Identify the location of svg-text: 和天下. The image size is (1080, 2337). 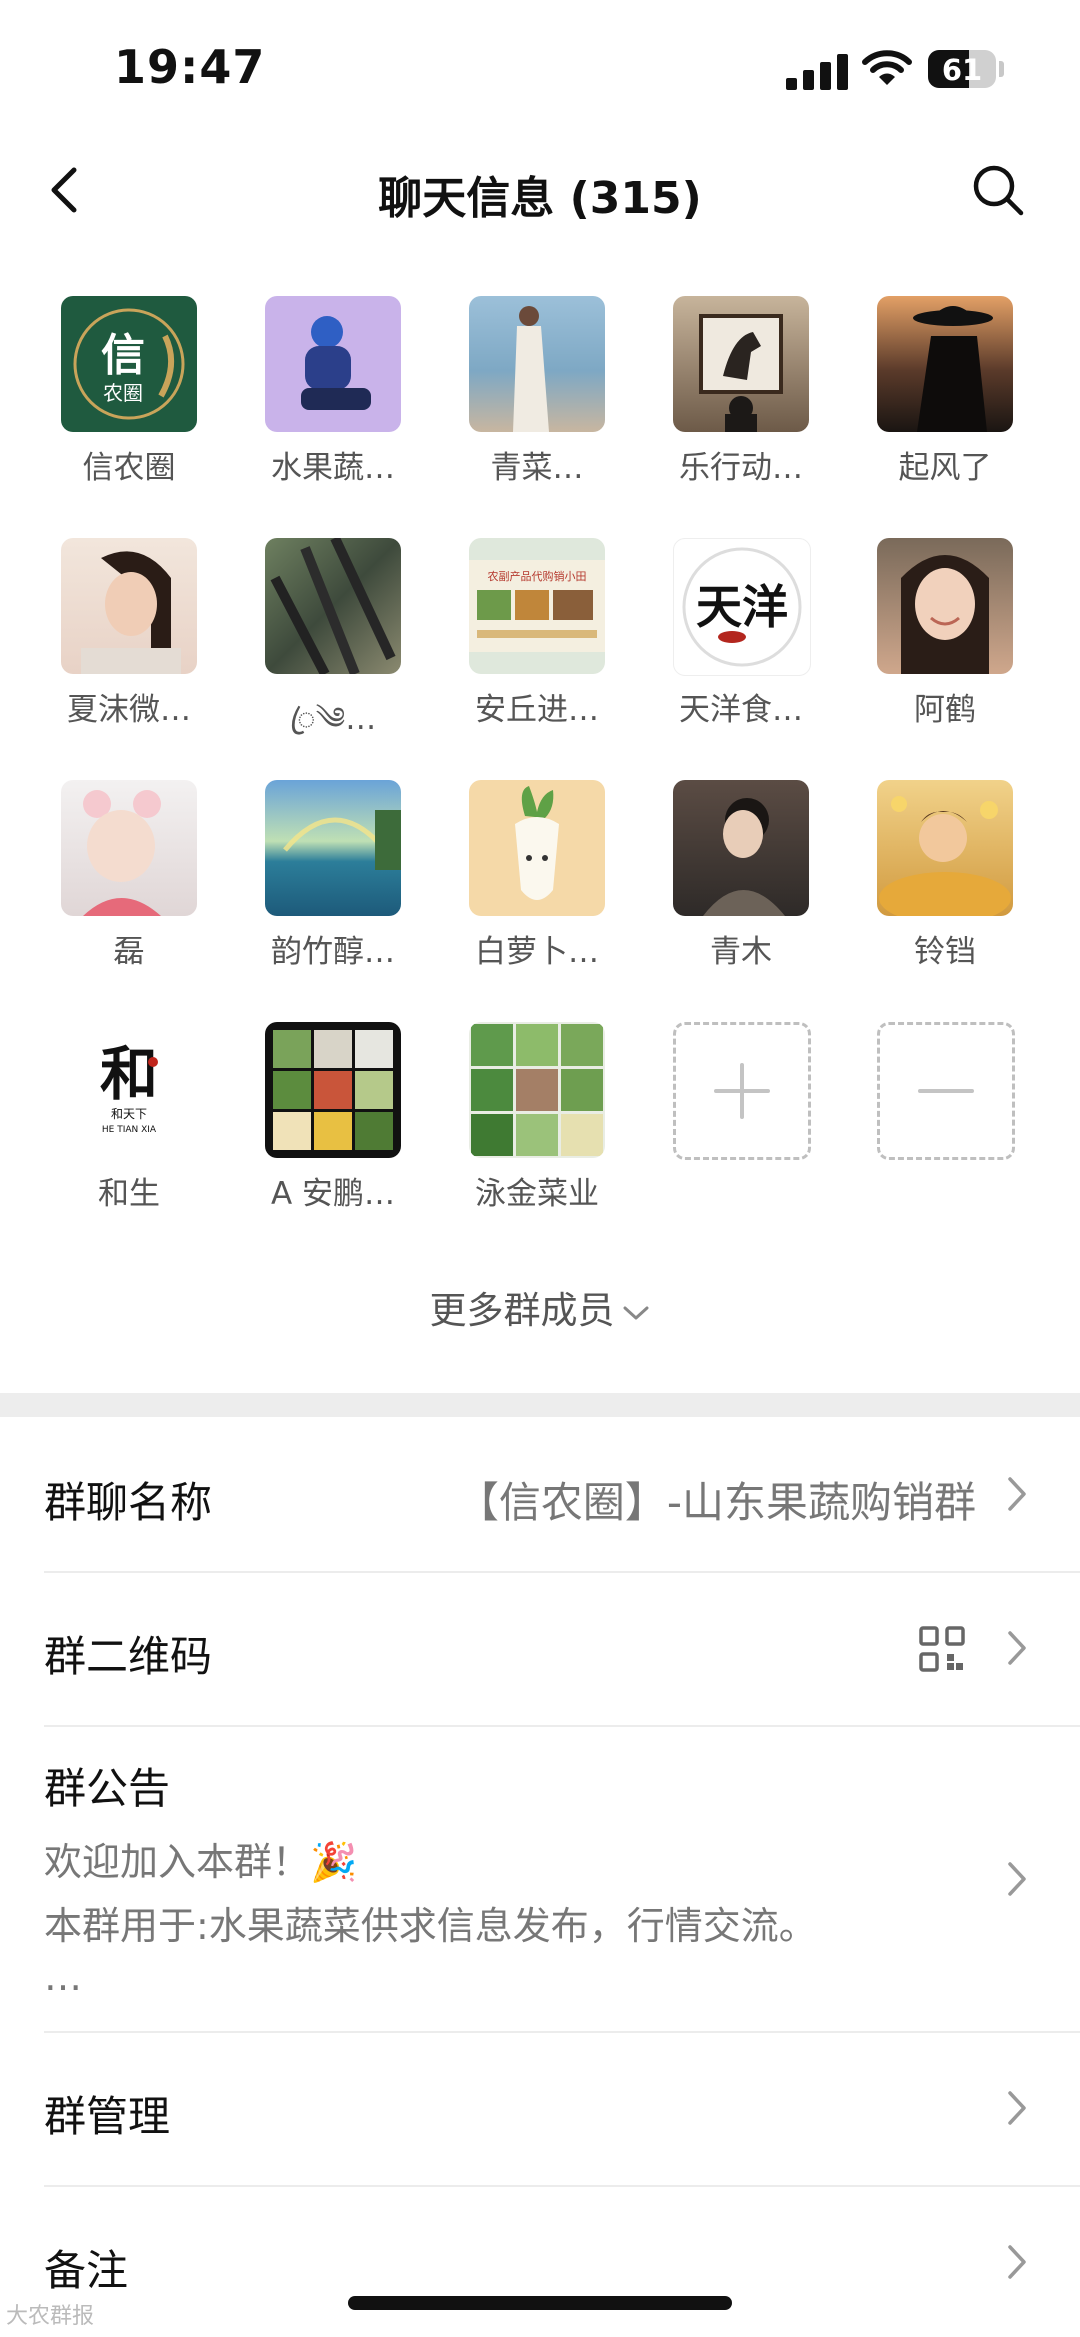
(129, 1114).